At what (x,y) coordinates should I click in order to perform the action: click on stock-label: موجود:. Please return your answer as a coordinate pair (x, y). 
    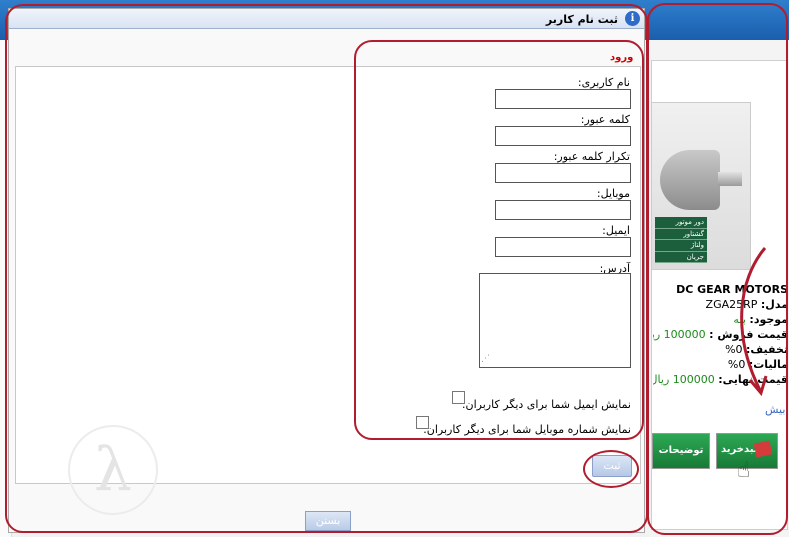
    Looking at the image, I should click on (768, 319).